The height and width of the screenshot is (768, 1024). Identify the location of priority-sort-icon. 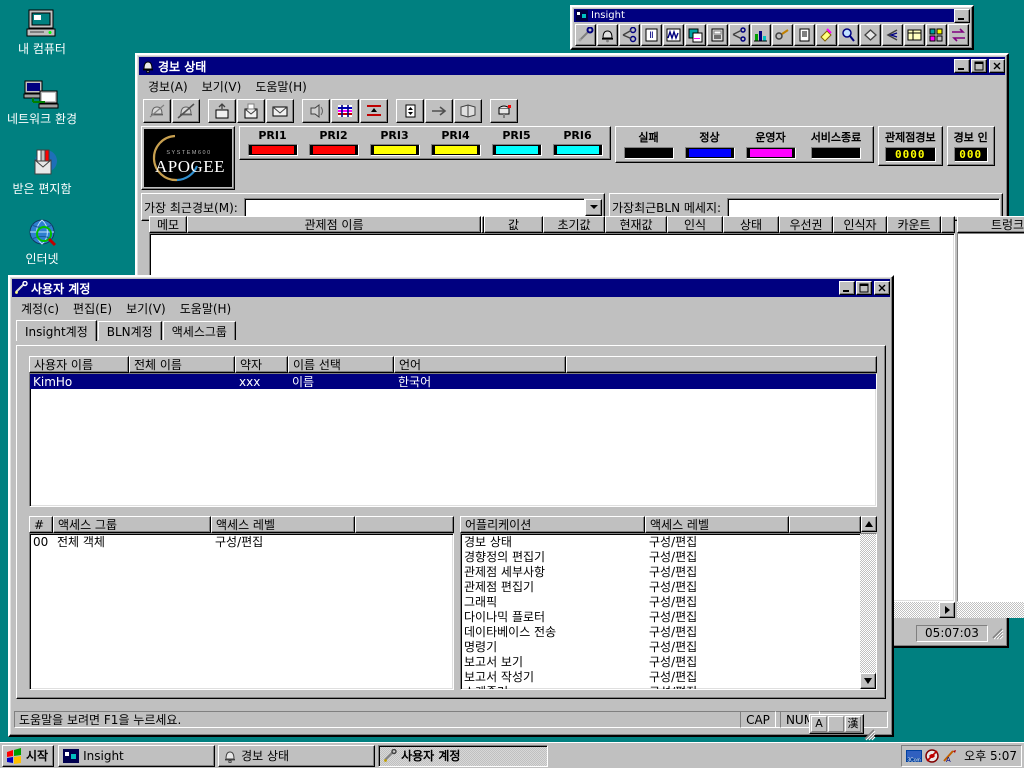
(374, 111).